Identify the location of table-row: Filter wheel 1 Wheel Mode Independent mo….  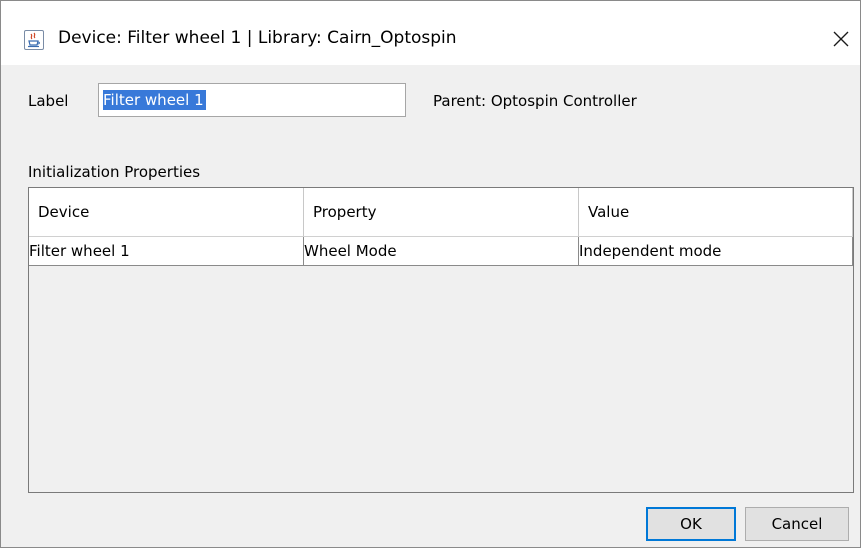
(441, 251).